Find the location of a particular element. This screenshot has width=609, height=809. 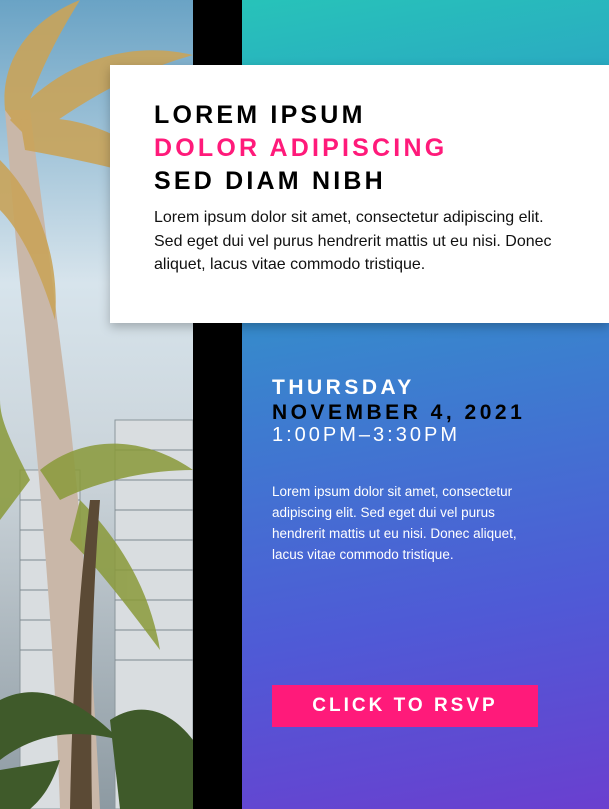

rsvp-button: CLICK TO RSVP is located at coordinates (405, 706).